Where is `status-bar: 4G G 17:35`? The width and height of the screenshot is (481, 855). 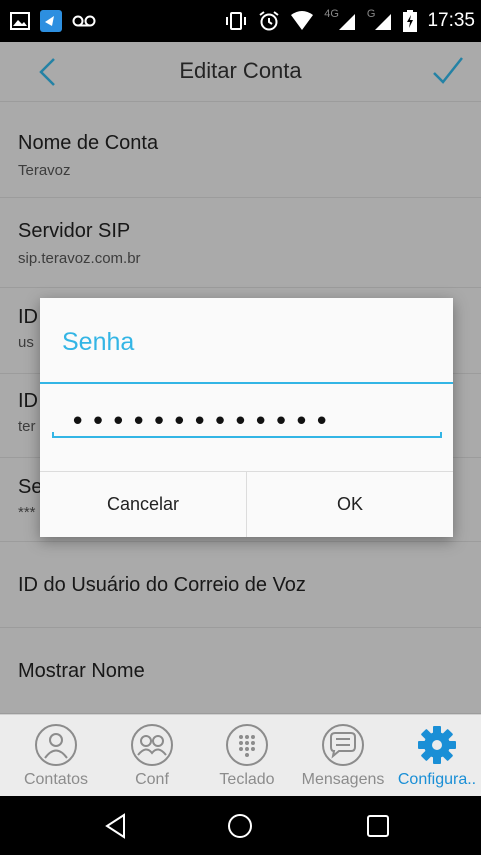
status-bar: 4G G 17:35 is located at coordinates (240, 21).